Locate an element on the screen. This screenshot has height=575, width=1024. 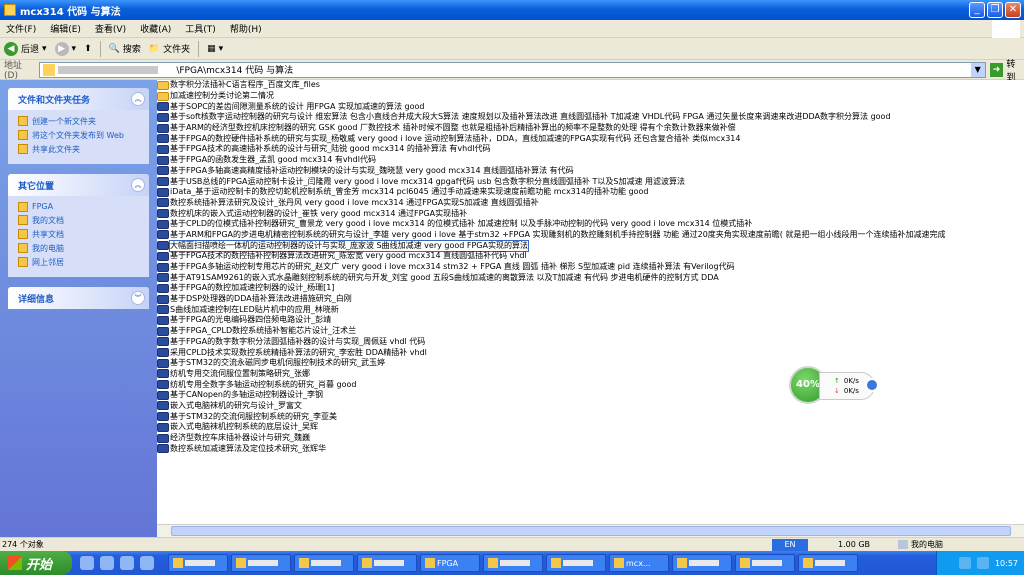
file-row: 基于FPGA_CPLD数控系统插补智能芯片设计_汪术兰 is located at coordinates (590, 331).